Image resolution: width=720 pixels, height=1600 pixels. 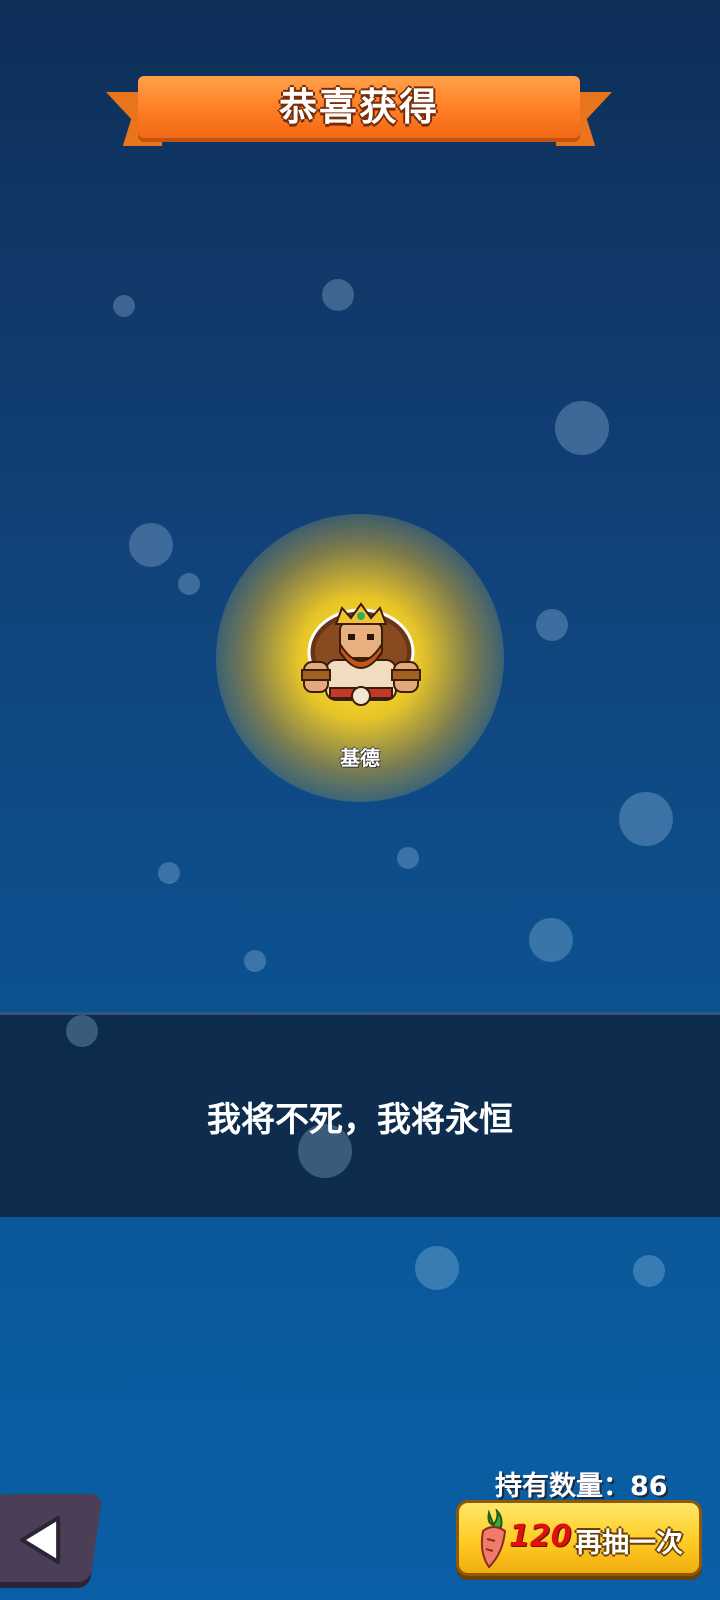 I want to click on owned-count: 持有数量：86, so click(x=581, y=1486).